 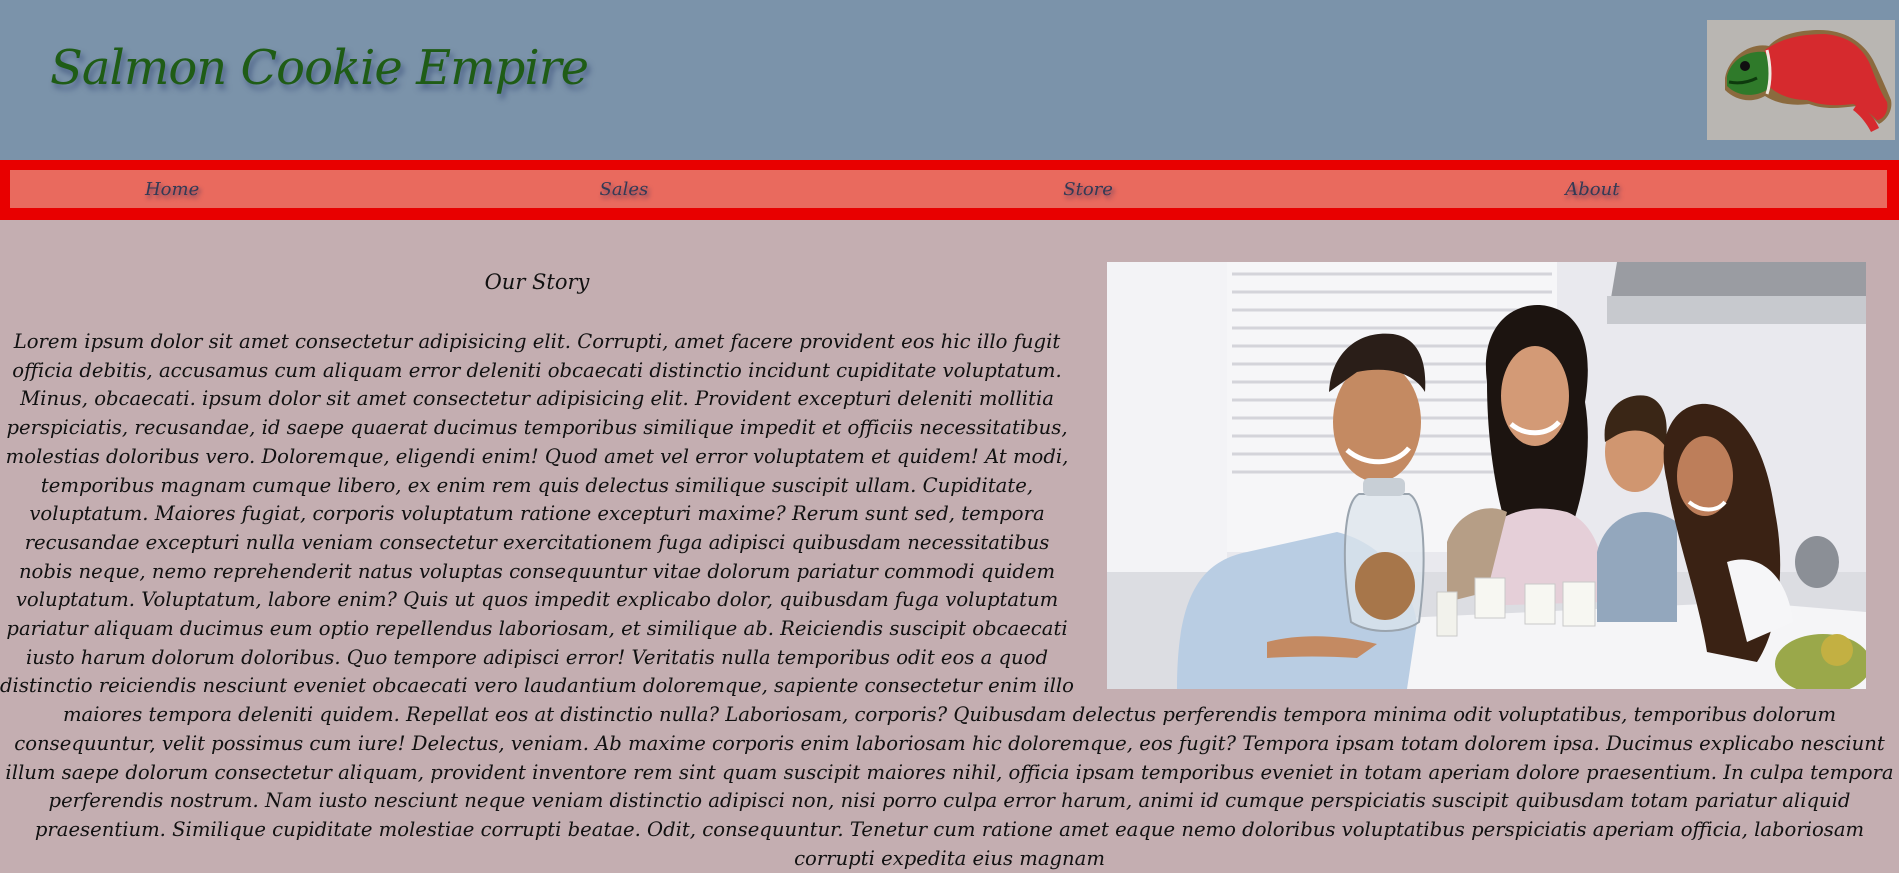 What do you see at coordinates (624, 189) in the screenshot?
I see `nav-item-label: Sales` at bounding box center [624, 189].